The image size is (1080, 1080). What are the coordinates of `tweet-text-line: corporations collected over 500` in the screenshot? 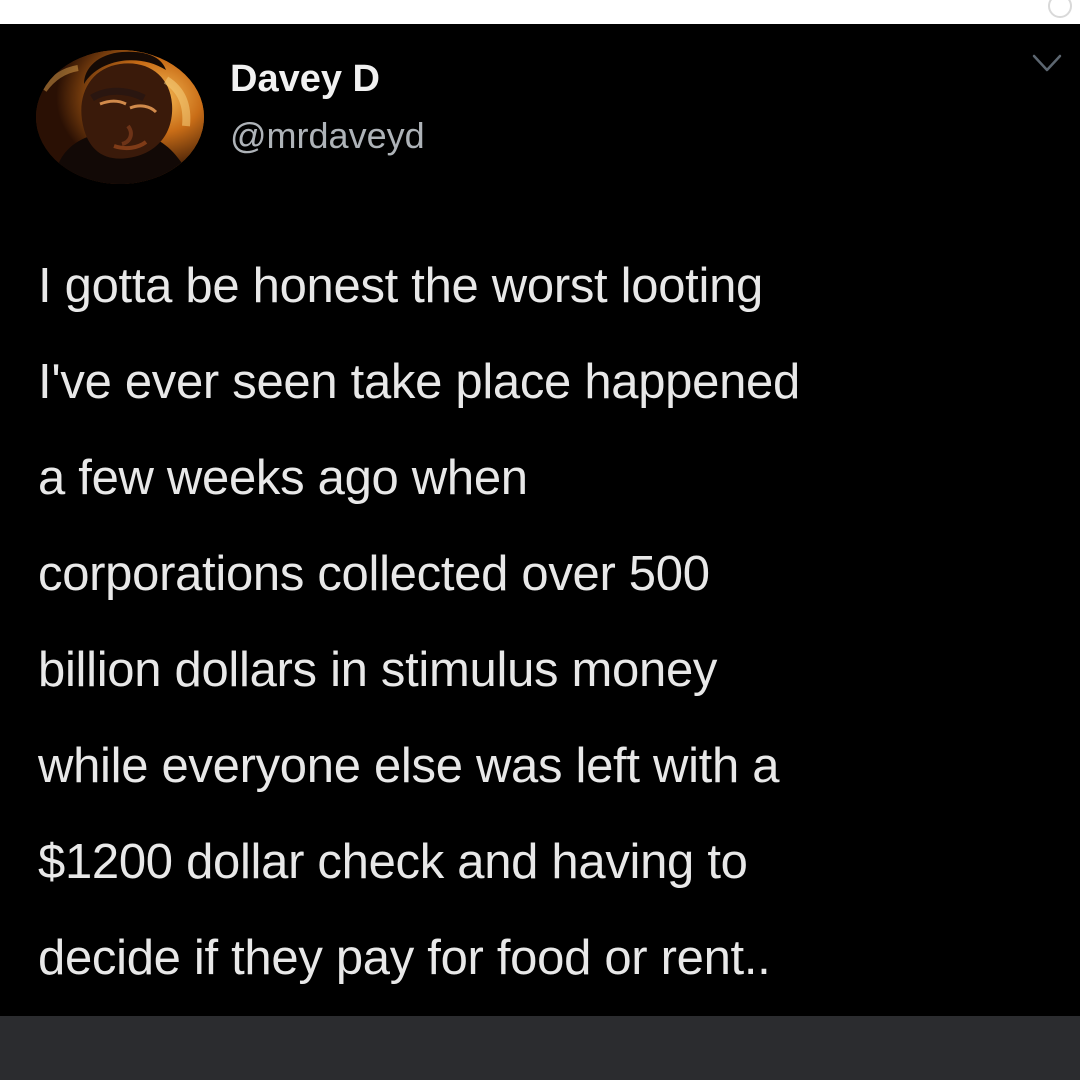 It's located at (374, 574).